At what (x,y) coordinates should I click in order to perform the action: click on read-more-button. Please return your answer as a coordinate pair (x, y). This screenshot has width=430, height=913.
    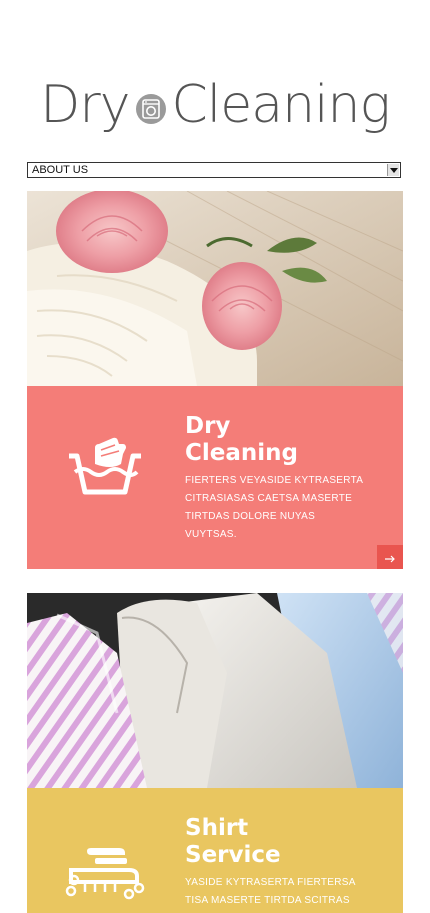
    Looking at the image, I should click on (390, 557).